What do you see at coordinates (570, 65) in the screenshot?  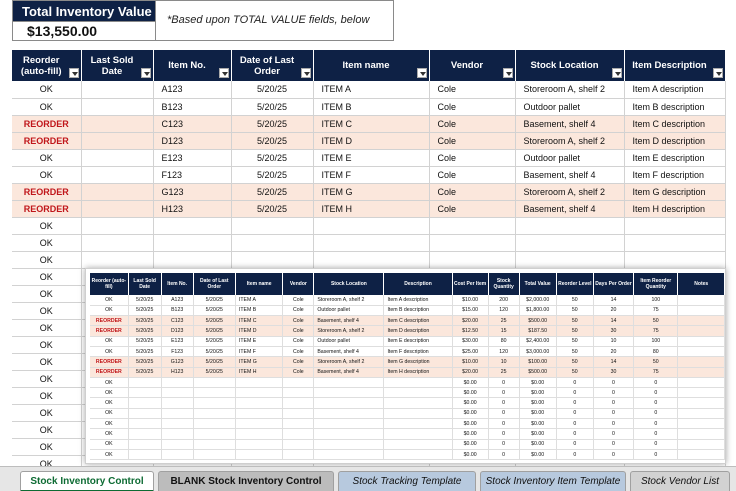 I see `column-header: Stock Location` at bounding box center [570, 65].